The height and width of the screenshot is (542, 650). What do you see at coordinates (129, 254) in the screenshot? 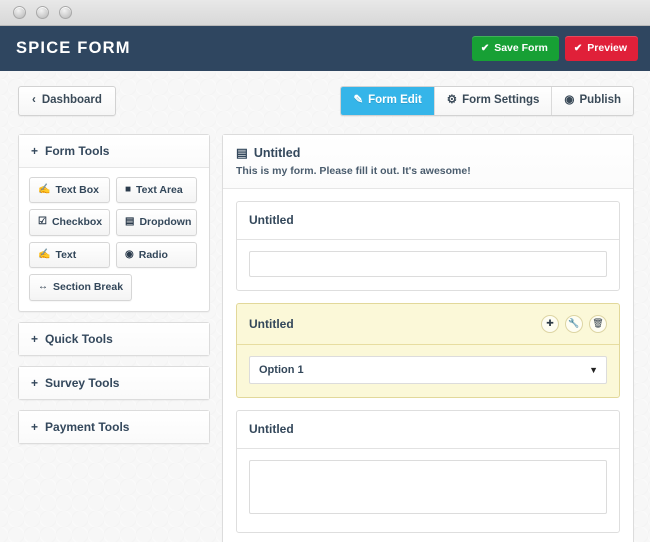
I see `radio-icon: ◉` at bounding box center [129, 254].